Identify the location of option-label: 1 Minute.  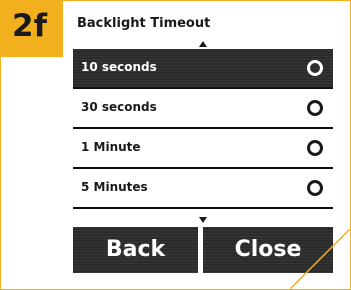
(111, 147).